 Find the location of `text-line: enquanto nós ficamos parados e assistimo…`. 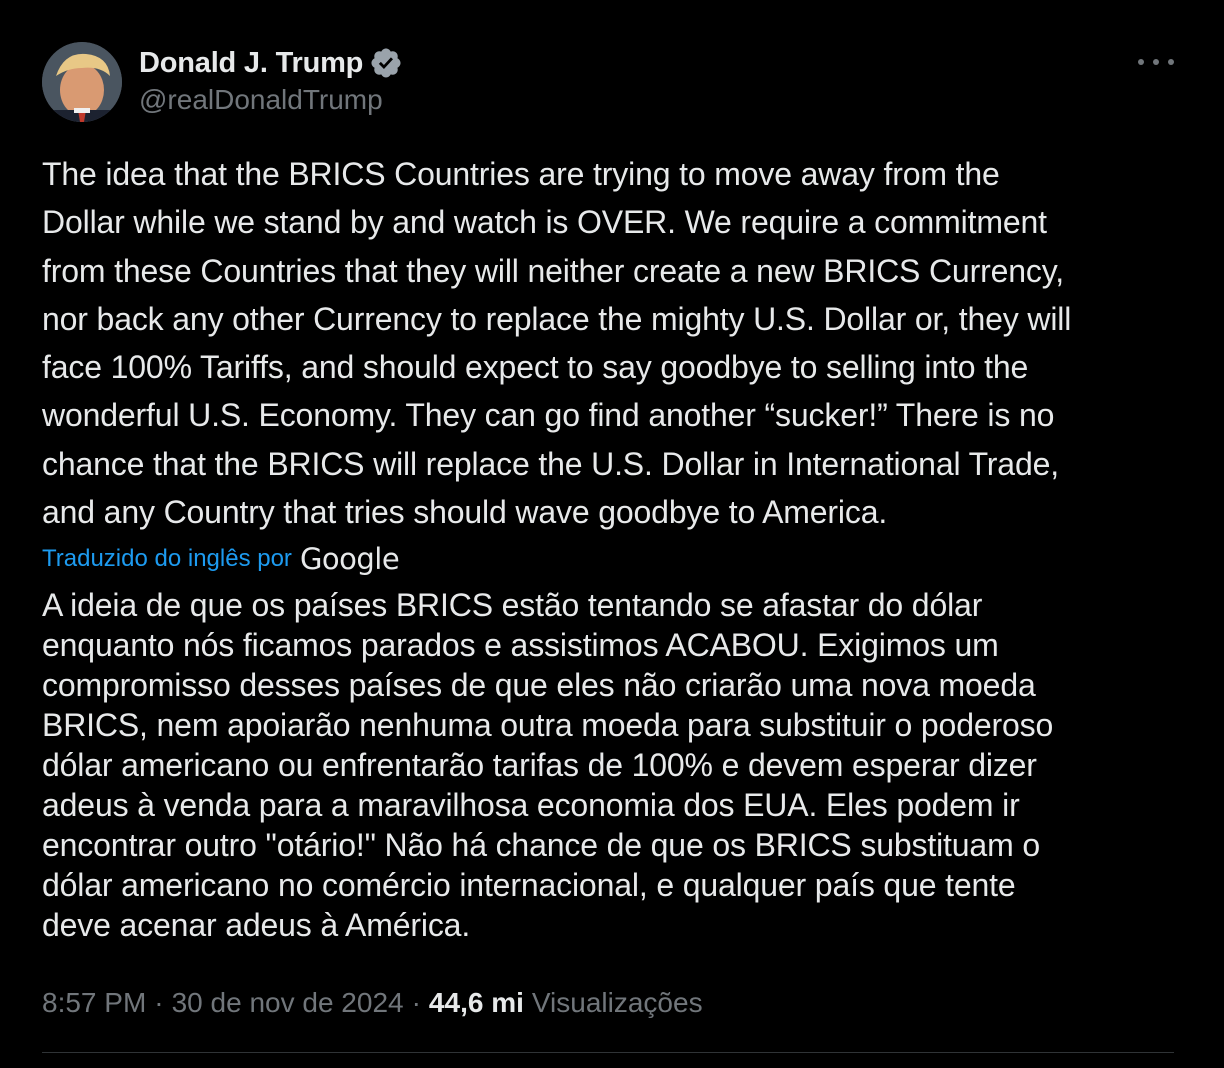

text-line: enquanto nós ficamos parados e assistimo… is located at coordinates (520, 645).